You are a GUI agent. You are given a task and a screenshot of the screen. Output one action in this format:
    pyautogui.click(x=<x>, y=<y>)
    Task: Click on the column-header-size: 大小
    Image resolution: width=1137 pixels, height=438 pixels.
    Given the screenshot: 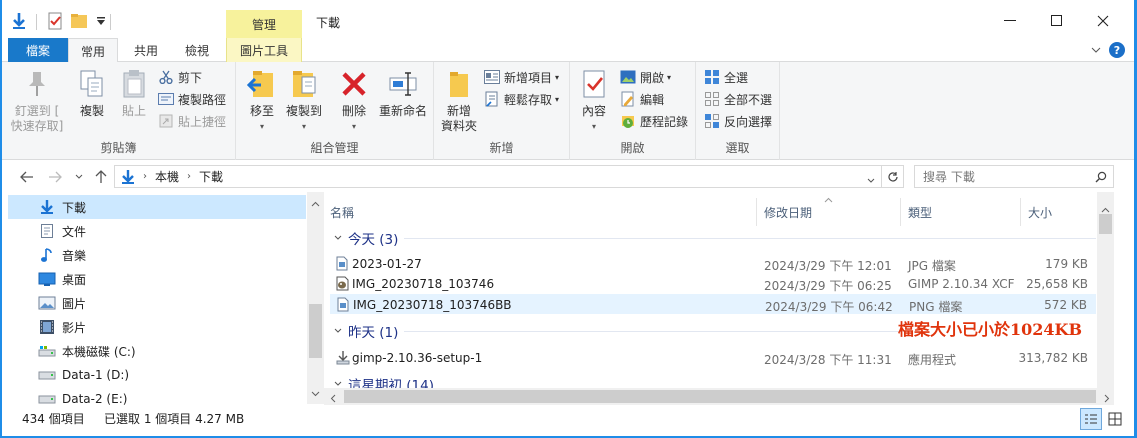 What is the action you would take?
    pyautogui.click(x=1040, y=212)
    